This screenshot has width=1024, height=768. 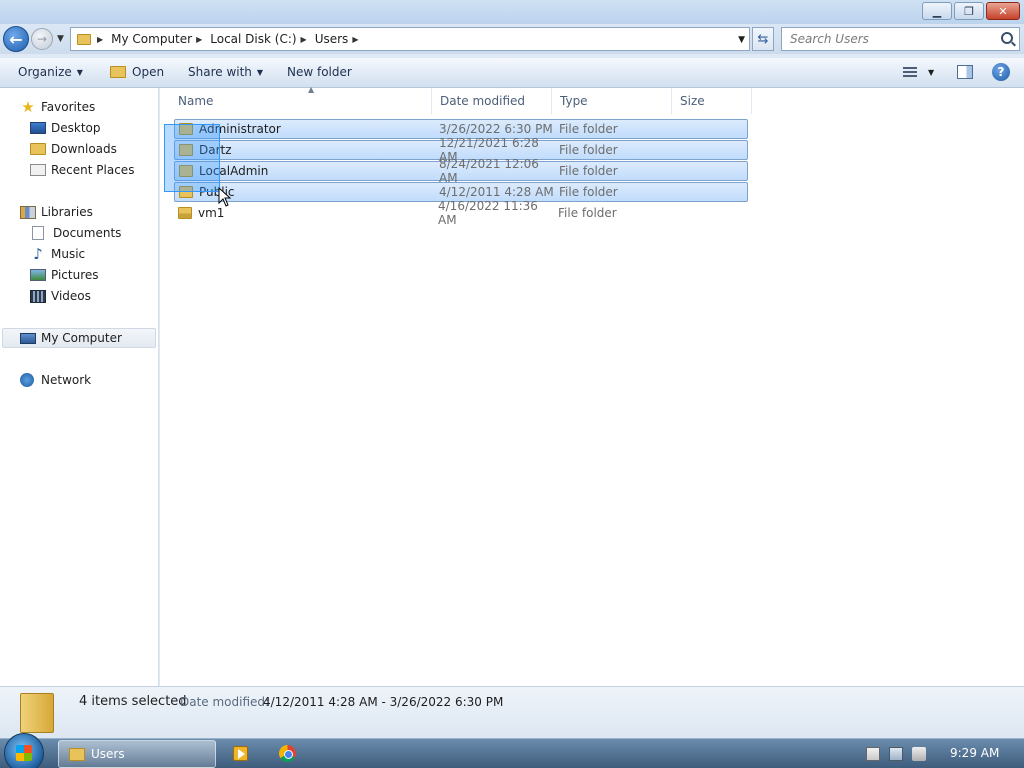 I want to click on nav-music: ♪ Music, so click(x=57, y=254).